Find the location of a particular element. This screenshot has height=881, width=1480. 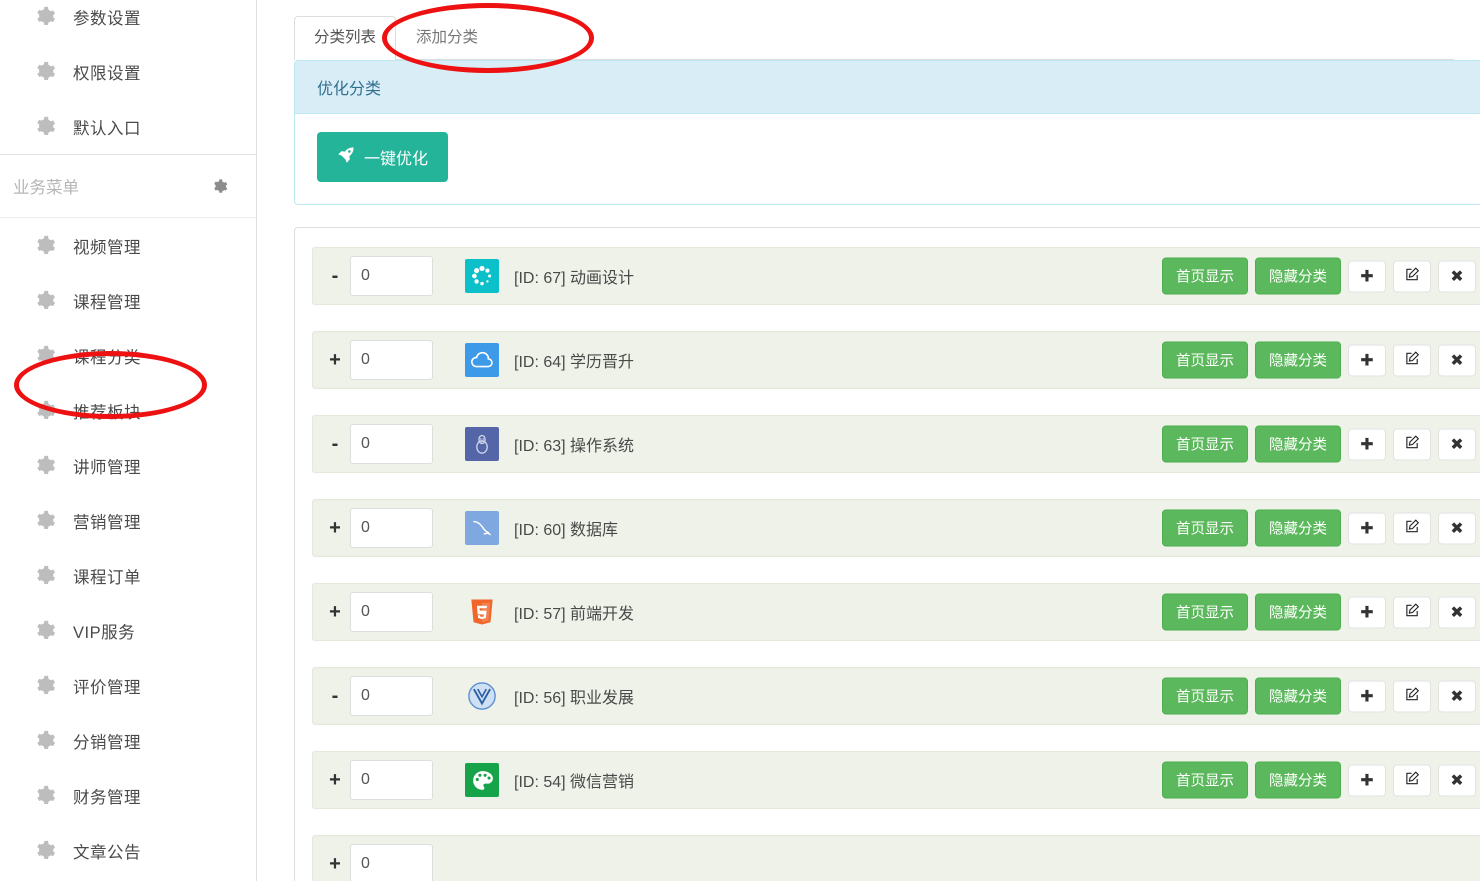

sidebar-item-permission-settings: 权限设置 is located at coordinates (128, 71).